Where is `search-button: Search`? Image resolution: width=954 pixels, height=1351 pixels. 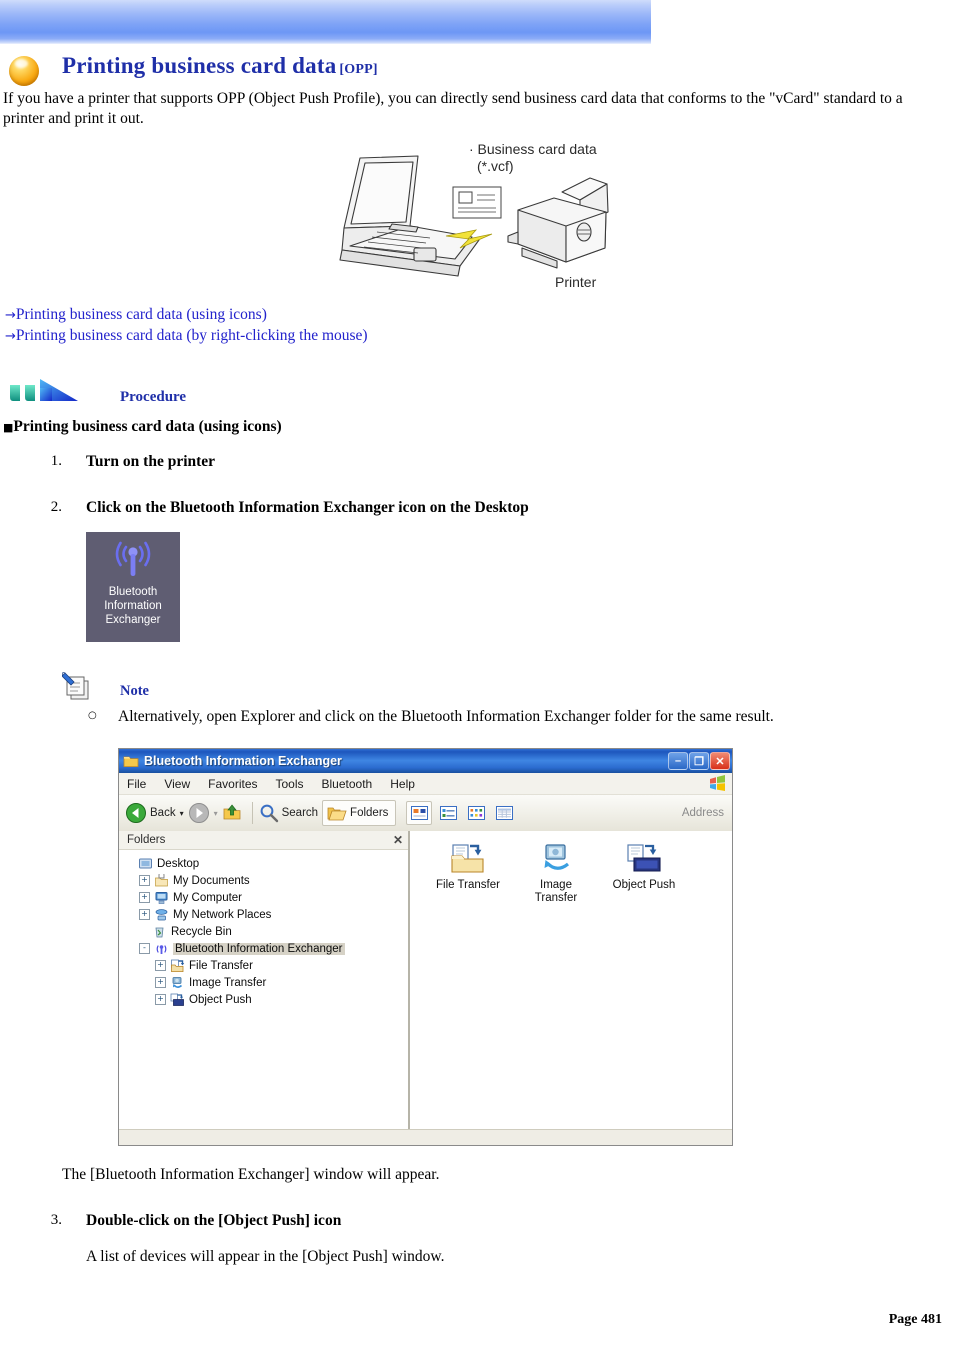
search-button: Search is located at coordinates (288, 813).